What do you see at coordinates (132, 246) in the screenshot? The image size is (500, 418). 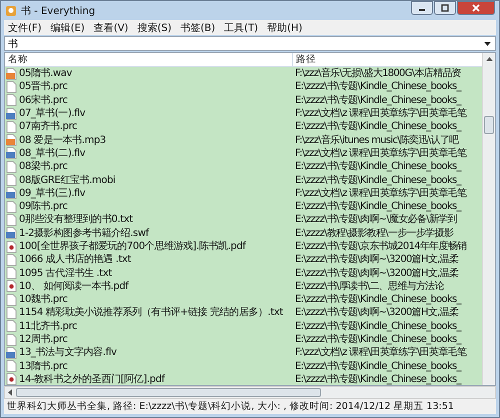 I see `file-name: 100[全世界孩子都爱玩的700个思维游戏].陈书凯.pdf` at bounding box center [132, 246].